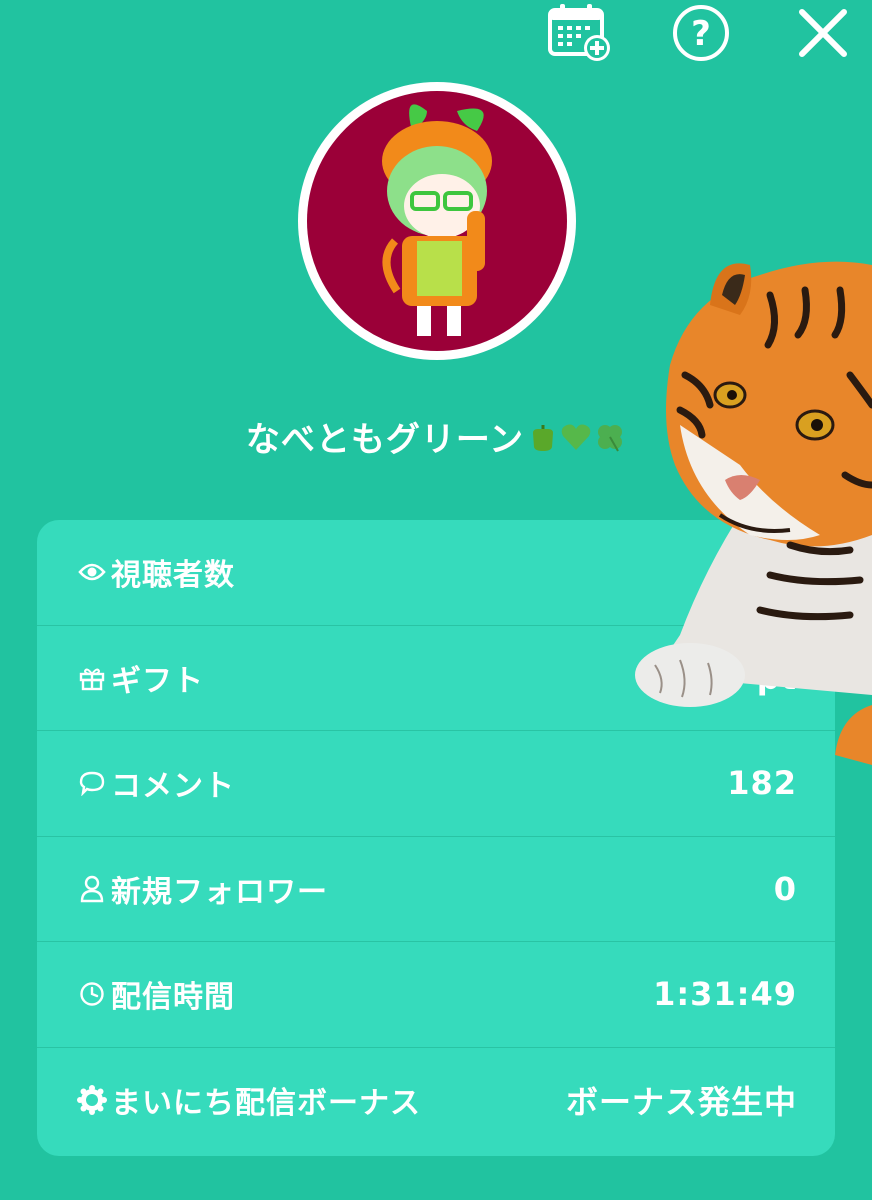 This screenshot has height=1200, width=872. What do you see at coordinates (823, 33) in the screenshot?
I see `close-icon` at bounding box center [823, 33].